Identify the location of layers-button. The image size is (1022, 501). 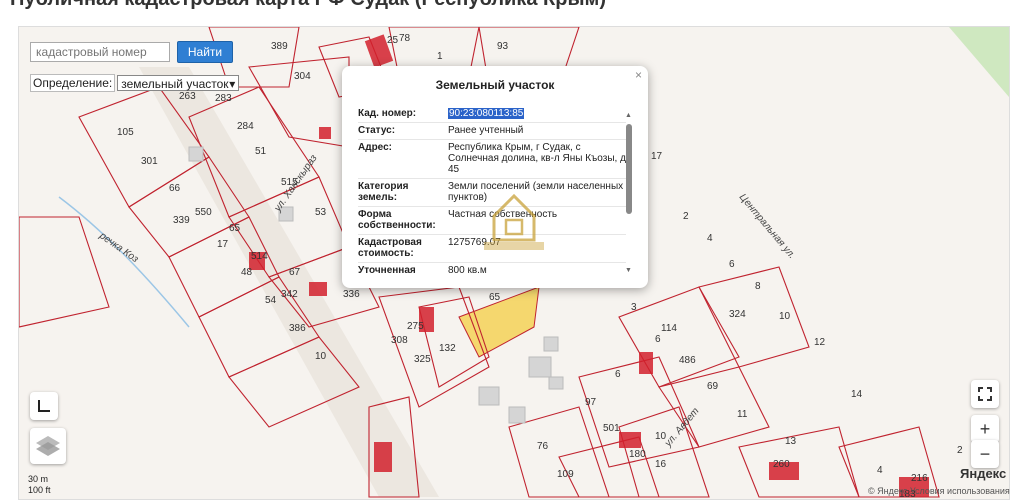
(48, 446).